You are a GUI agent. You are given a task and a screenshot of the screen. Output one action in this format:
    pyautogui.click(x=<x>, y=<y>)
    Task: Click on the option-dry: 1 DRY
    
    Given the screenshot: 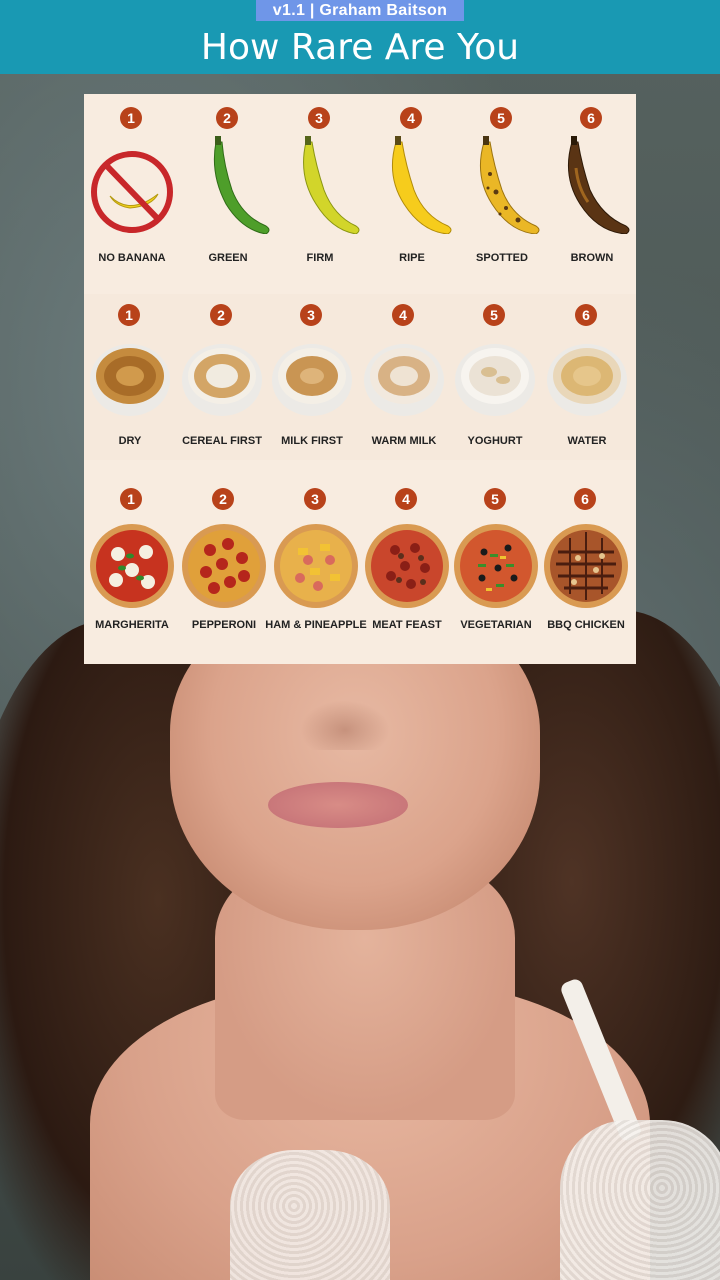 What is the action you would take?
    pyautogui.click(x=130, y=377)
    